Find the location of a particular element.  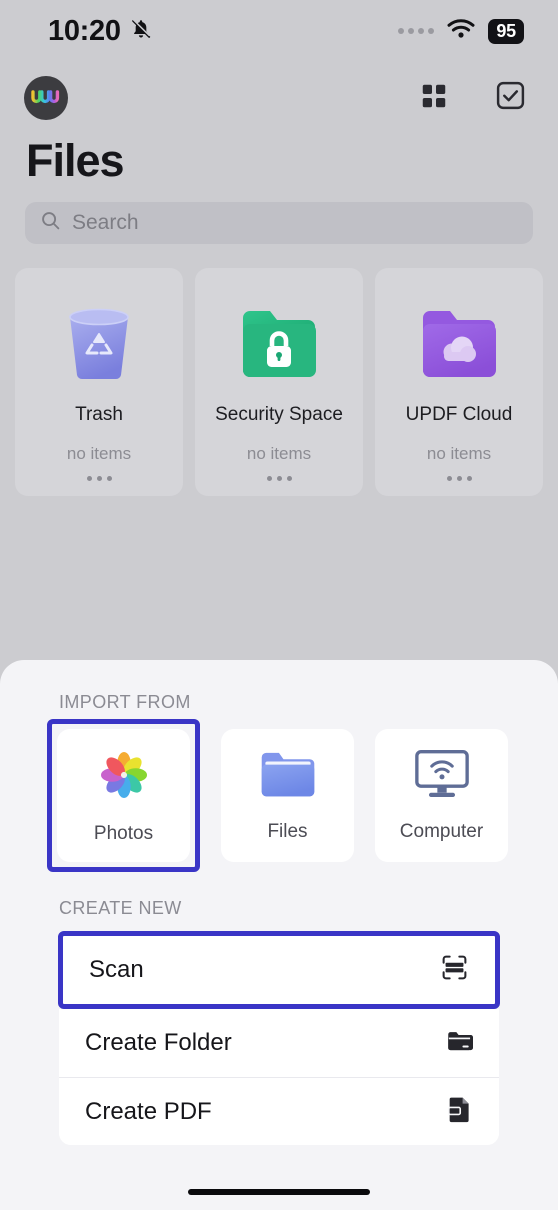

import-option-label: Computer is located at coordinates (441, 831).